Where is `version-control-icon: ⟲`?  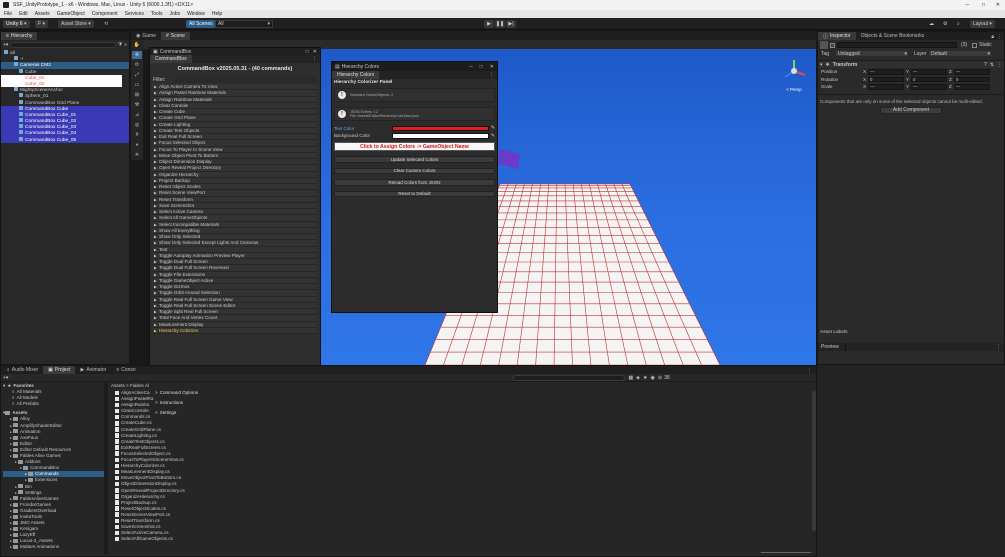 version-control-icon: ⟲ is located at coordinates (106, 24).